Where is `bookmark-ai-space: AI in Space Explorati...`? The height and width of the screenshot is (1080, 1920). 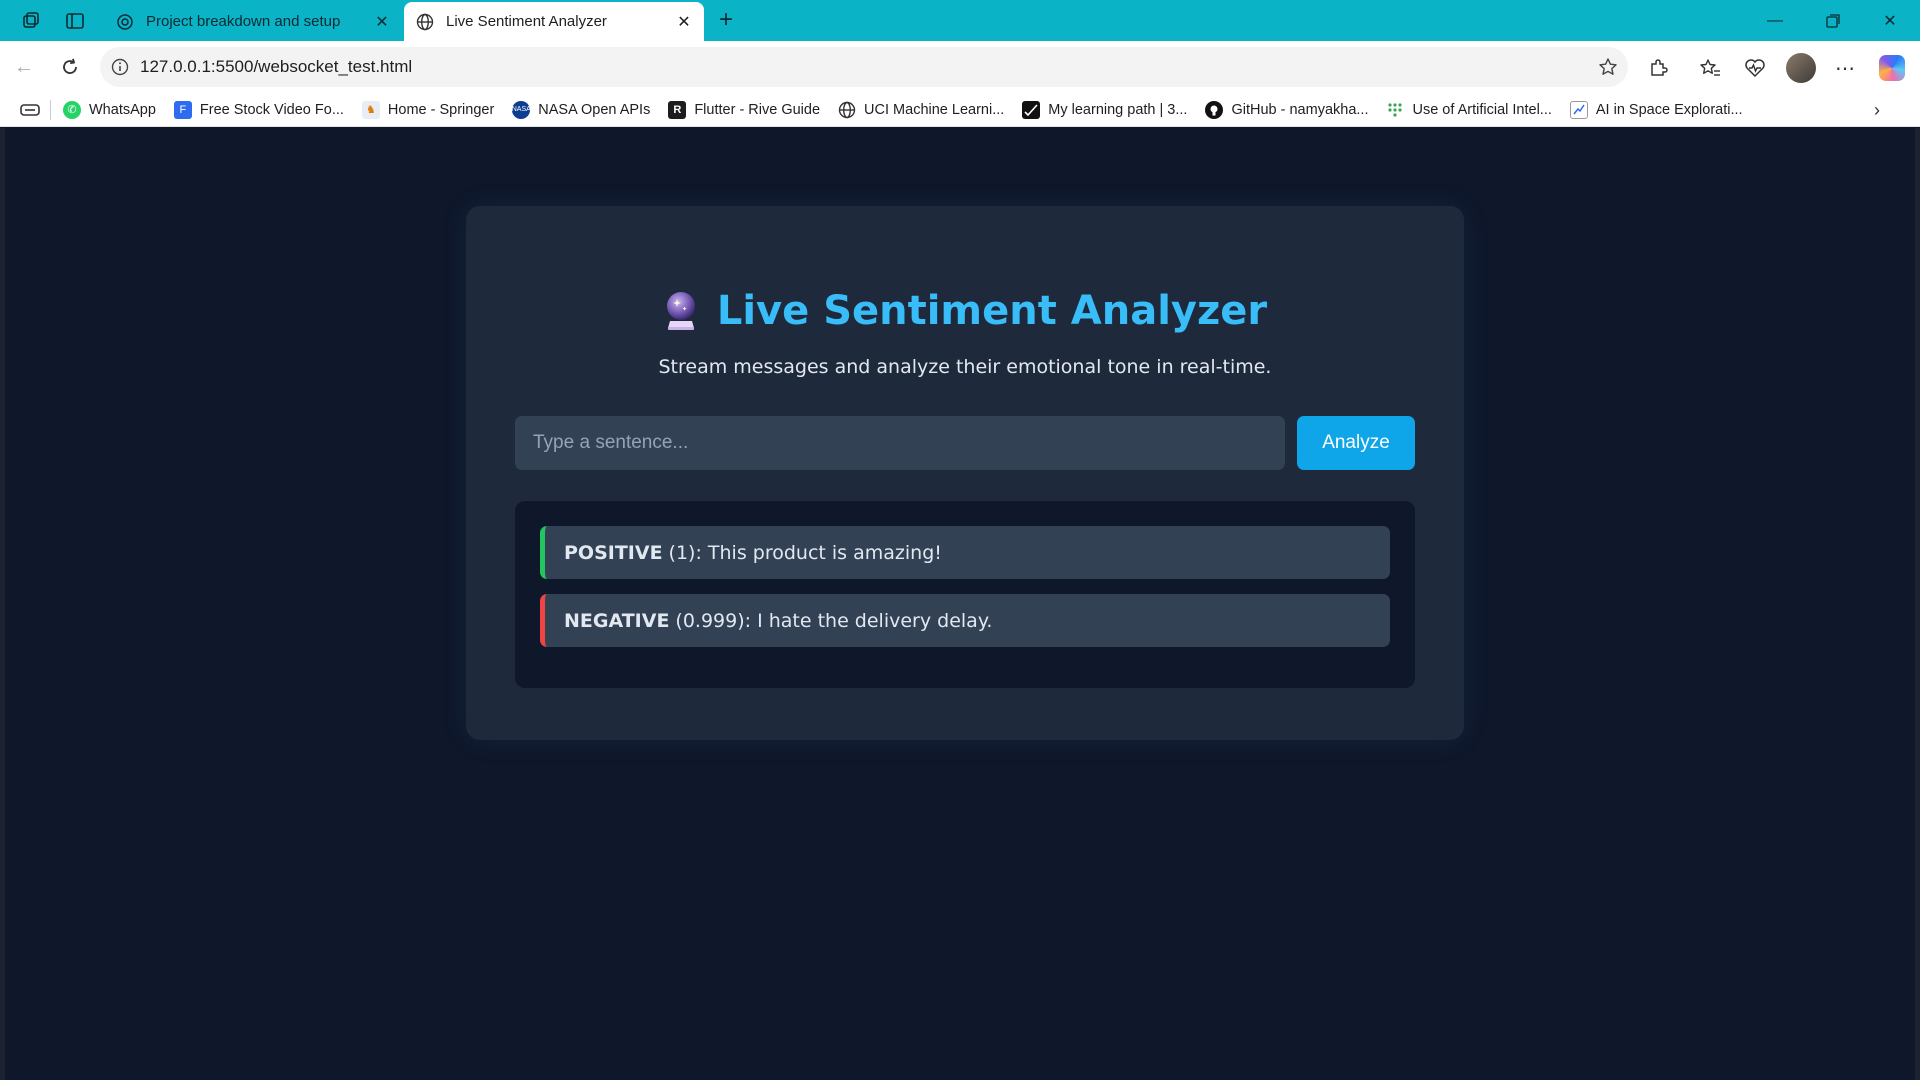 bookmark-ai-space: AI in Space Explorati... is located at coordinates (1657, 110).